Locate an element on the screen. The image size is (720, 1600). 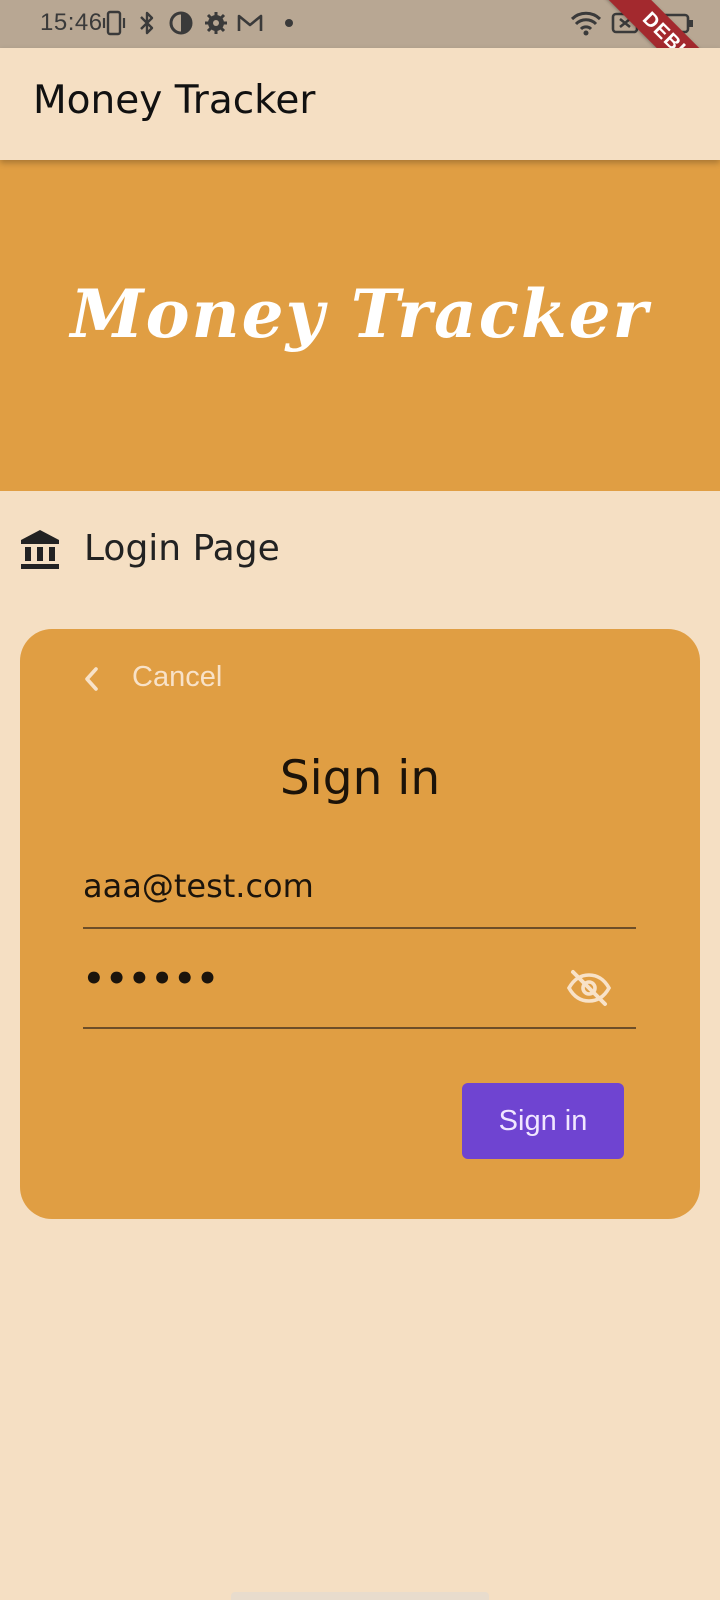
login-page-label: Login Page is located at coordinates (182, 548).